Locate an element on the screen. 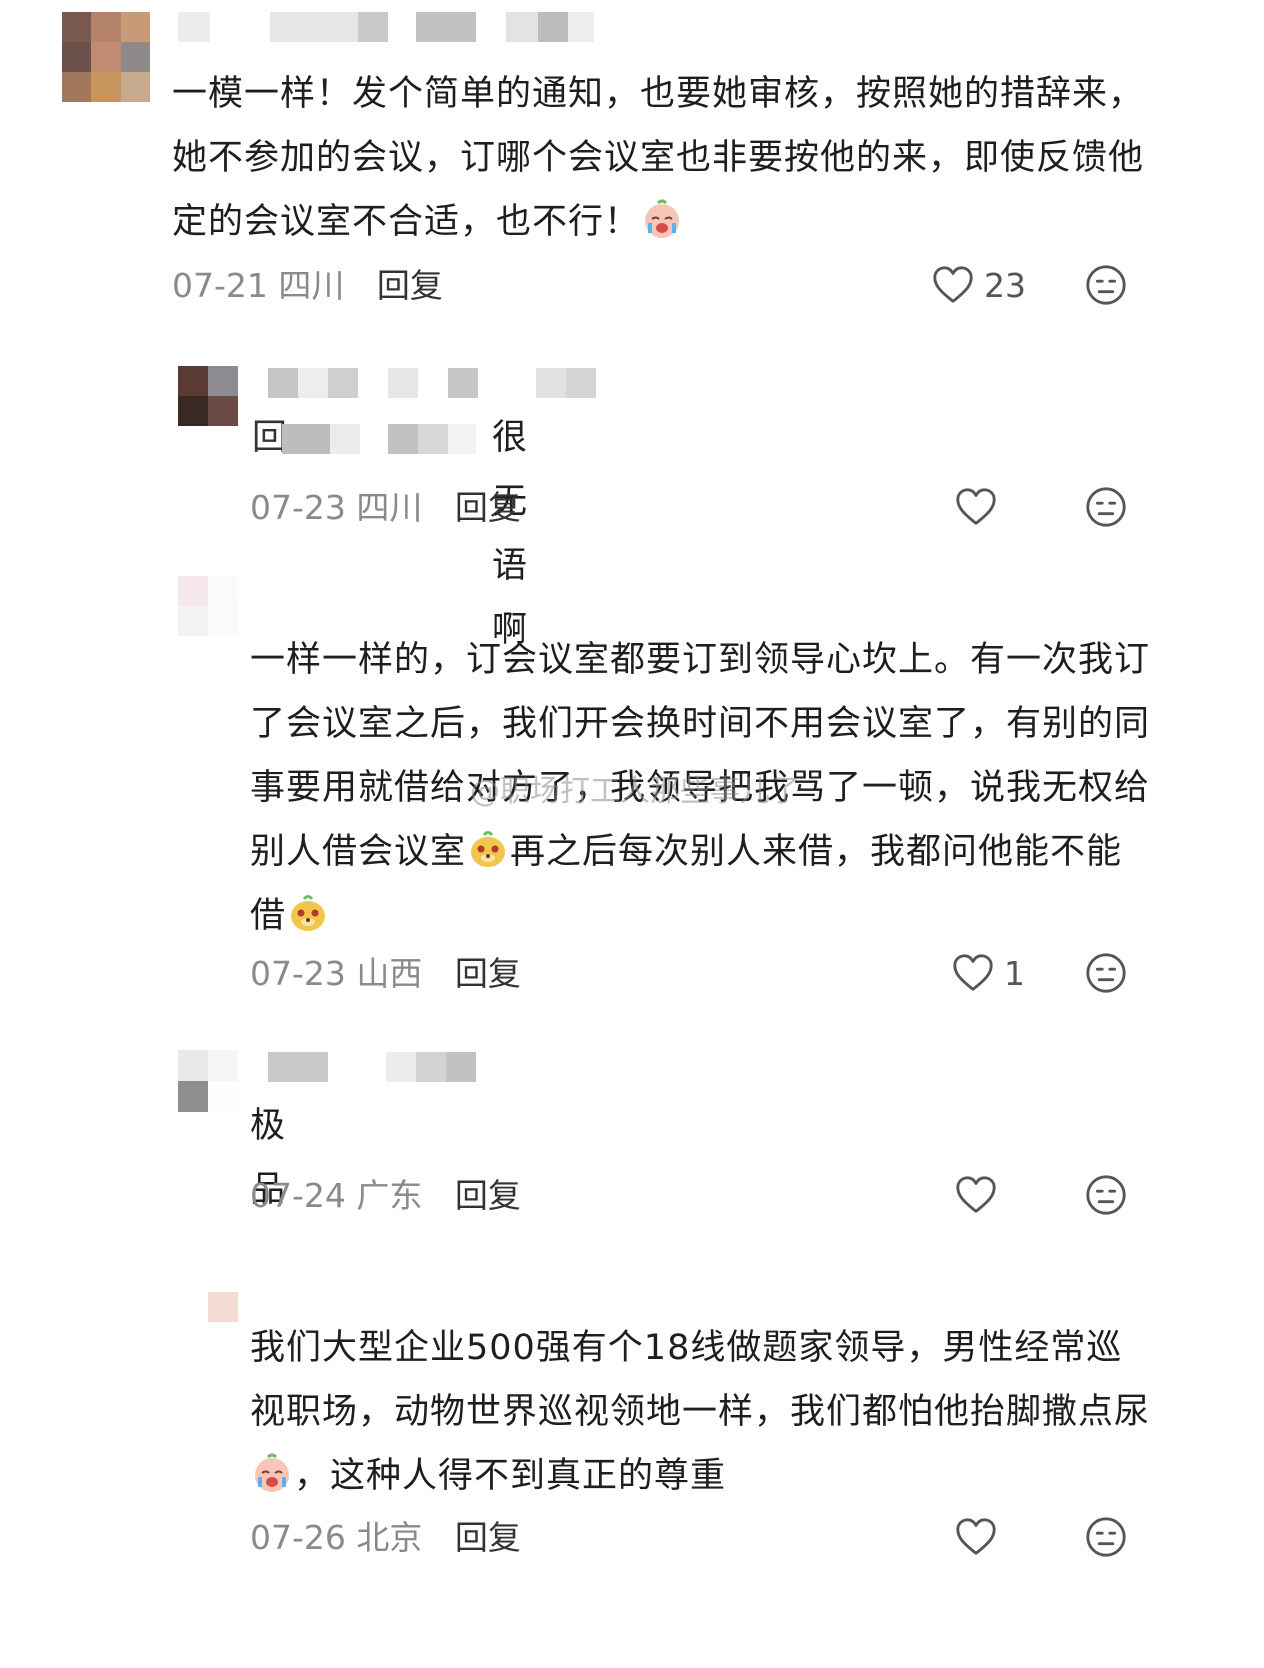 The width and height of the screenshot is (1264, 1668). comment-date: 07-24 is located at coordinates (298, 1195).